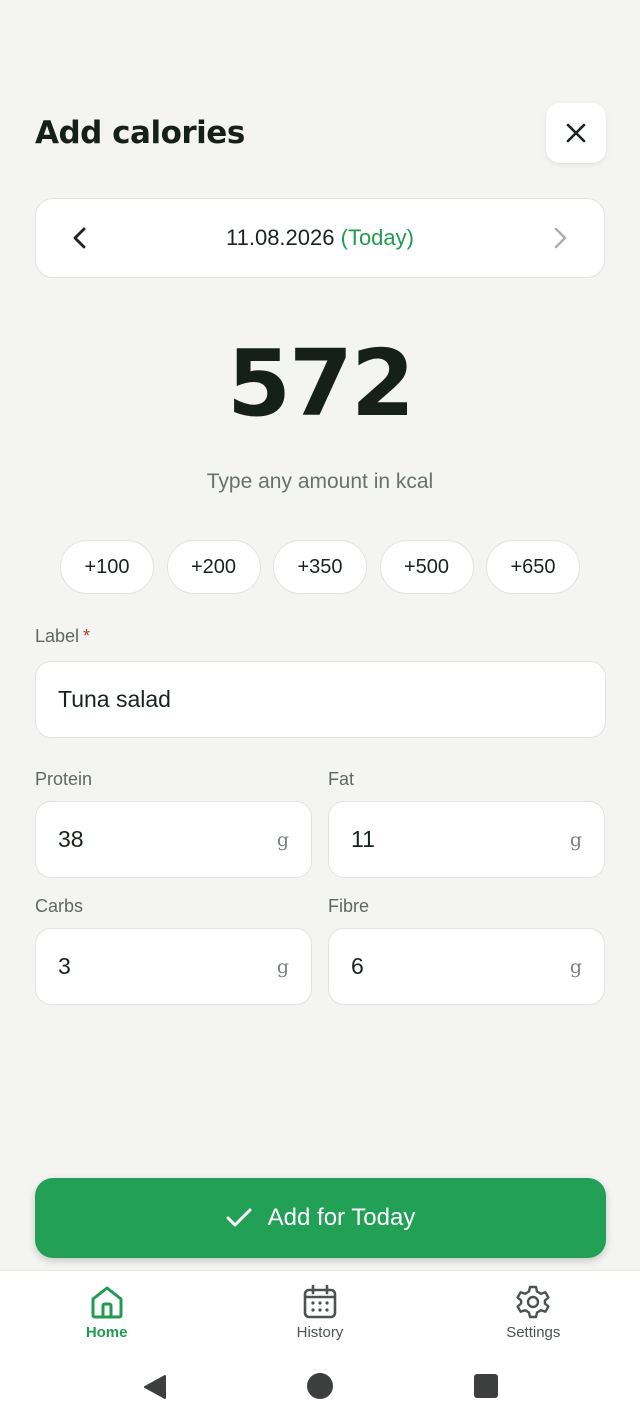 The image size is (640, 1422). Describe the element at coordinates (575, 839) in the screenshot. I see `fat-unit: g` at that location.